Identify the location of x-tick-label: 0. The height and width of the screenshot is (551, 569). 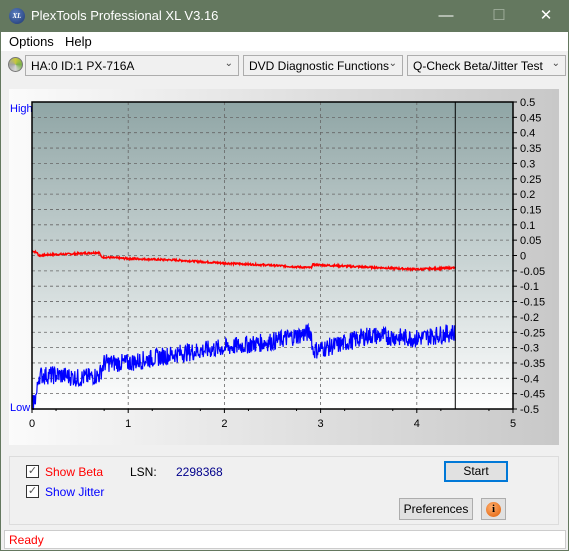
(32, 424).